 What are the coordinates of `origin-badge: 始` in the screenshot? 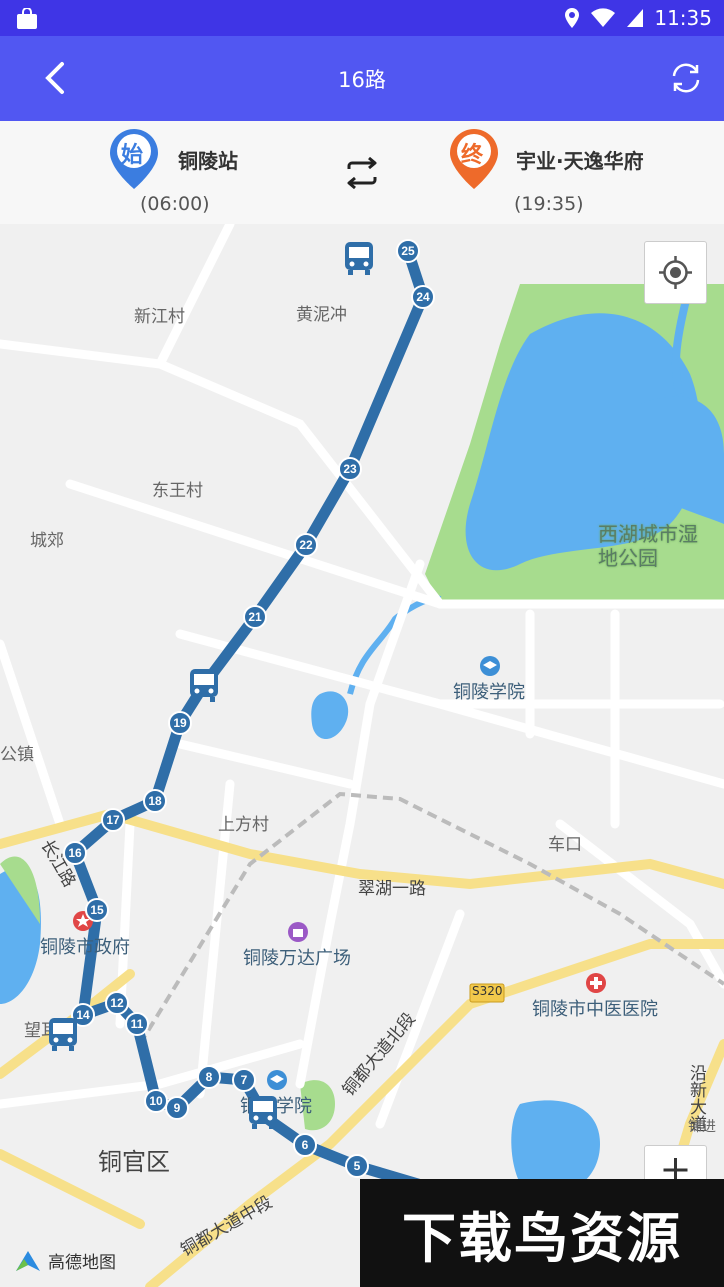 It's located at (132, 155).